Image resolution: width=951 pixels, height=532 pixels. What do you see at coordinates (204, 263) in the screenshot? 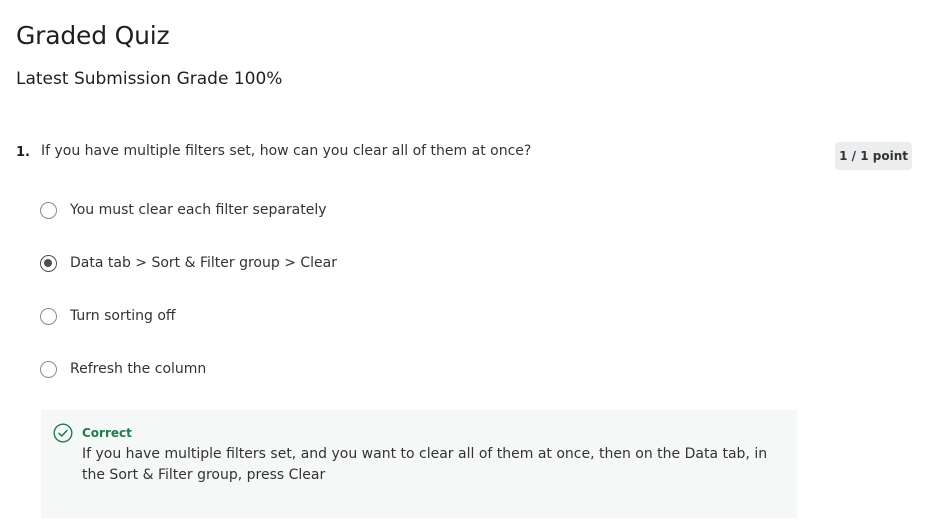
I see `answer-option-label: Data tab > Sort & Filter group > Clear` at bounding box center [204, 263].